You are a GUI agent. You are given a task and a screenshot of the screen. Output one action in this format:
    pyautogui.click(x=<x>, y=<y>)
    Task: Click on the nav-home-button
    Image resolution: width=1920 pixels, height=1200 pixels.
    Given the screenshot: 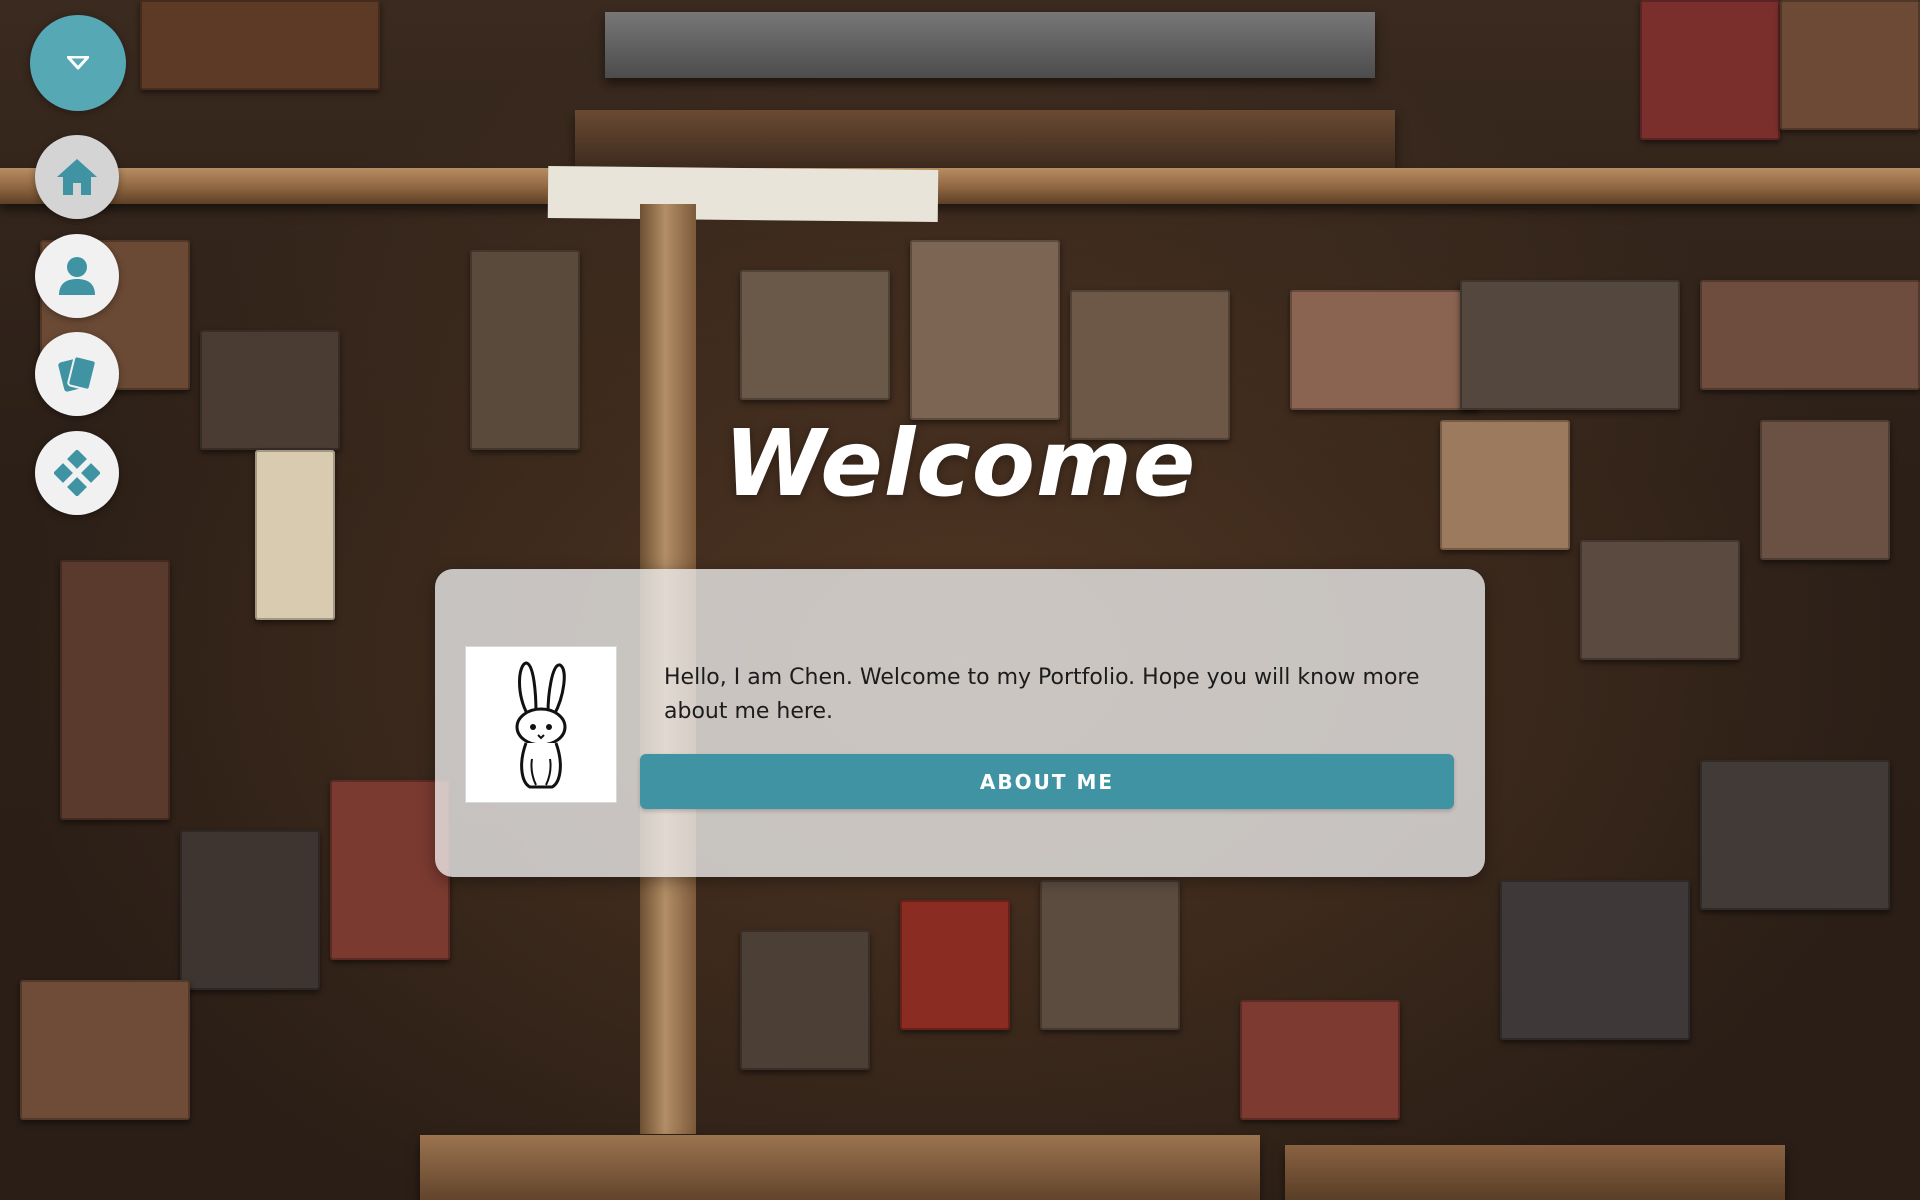 What is the action you would take?
    pyautogui.click(x=77, y=177)
    